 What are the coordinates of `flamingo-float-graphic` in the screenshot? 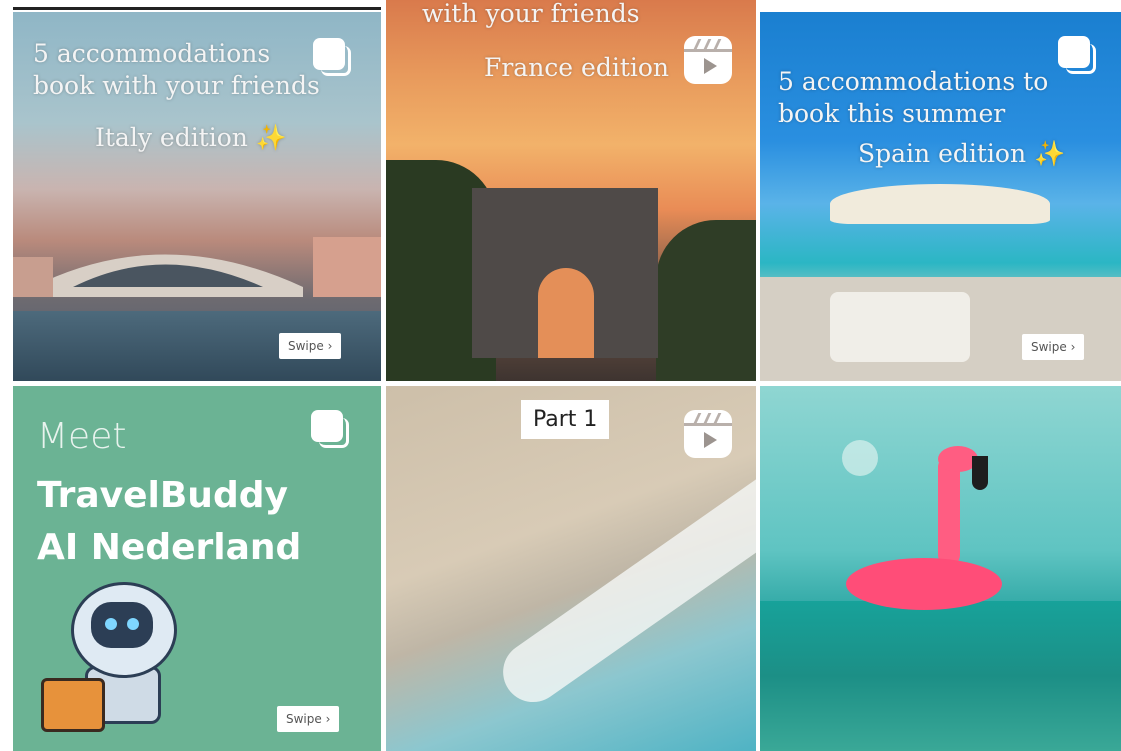 It's located at (924, 584).